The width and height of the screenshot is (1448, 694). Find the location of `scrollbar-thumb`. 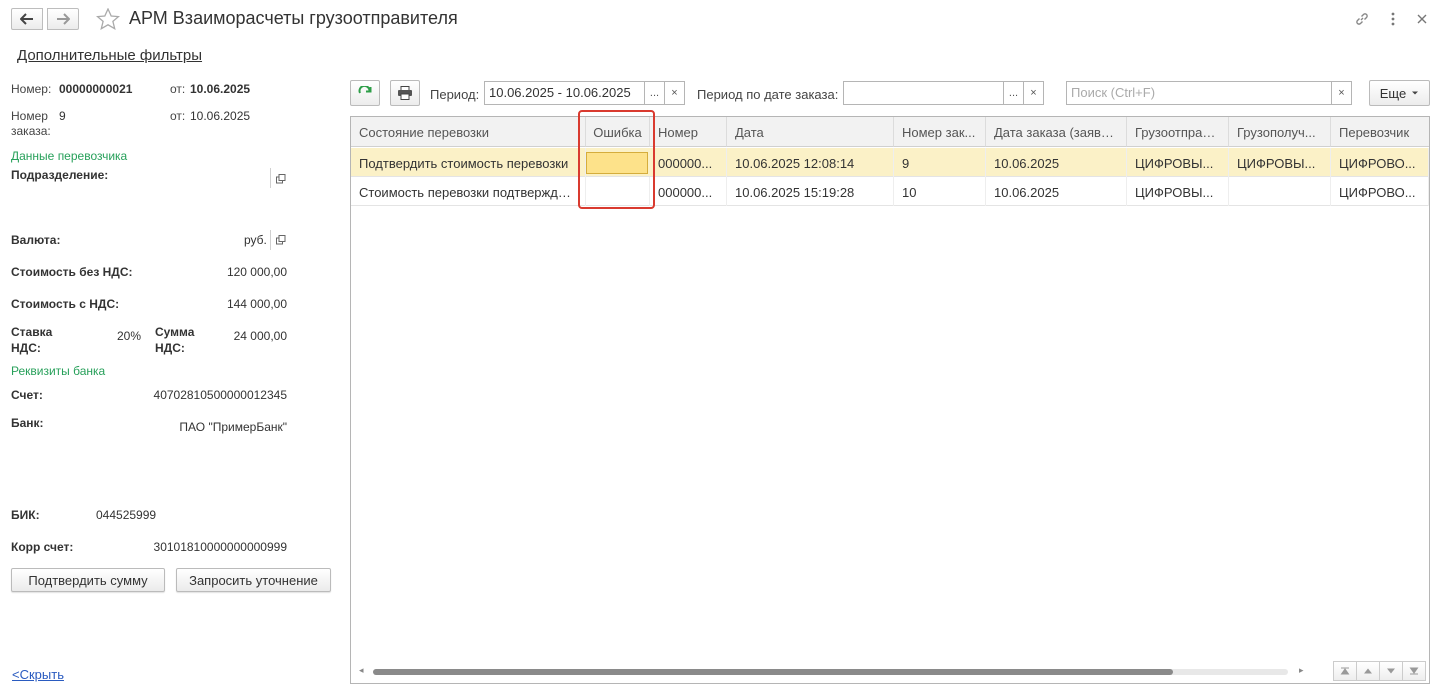

scrollbar-thumb is located at coordinates (773, 672).